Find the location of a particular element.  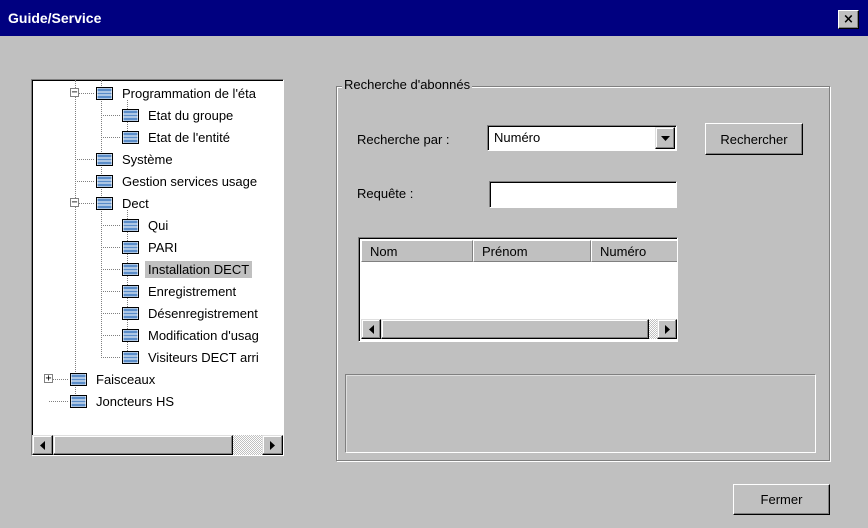

tree-vertical-scrollbar is located at coordinates (283, 257).